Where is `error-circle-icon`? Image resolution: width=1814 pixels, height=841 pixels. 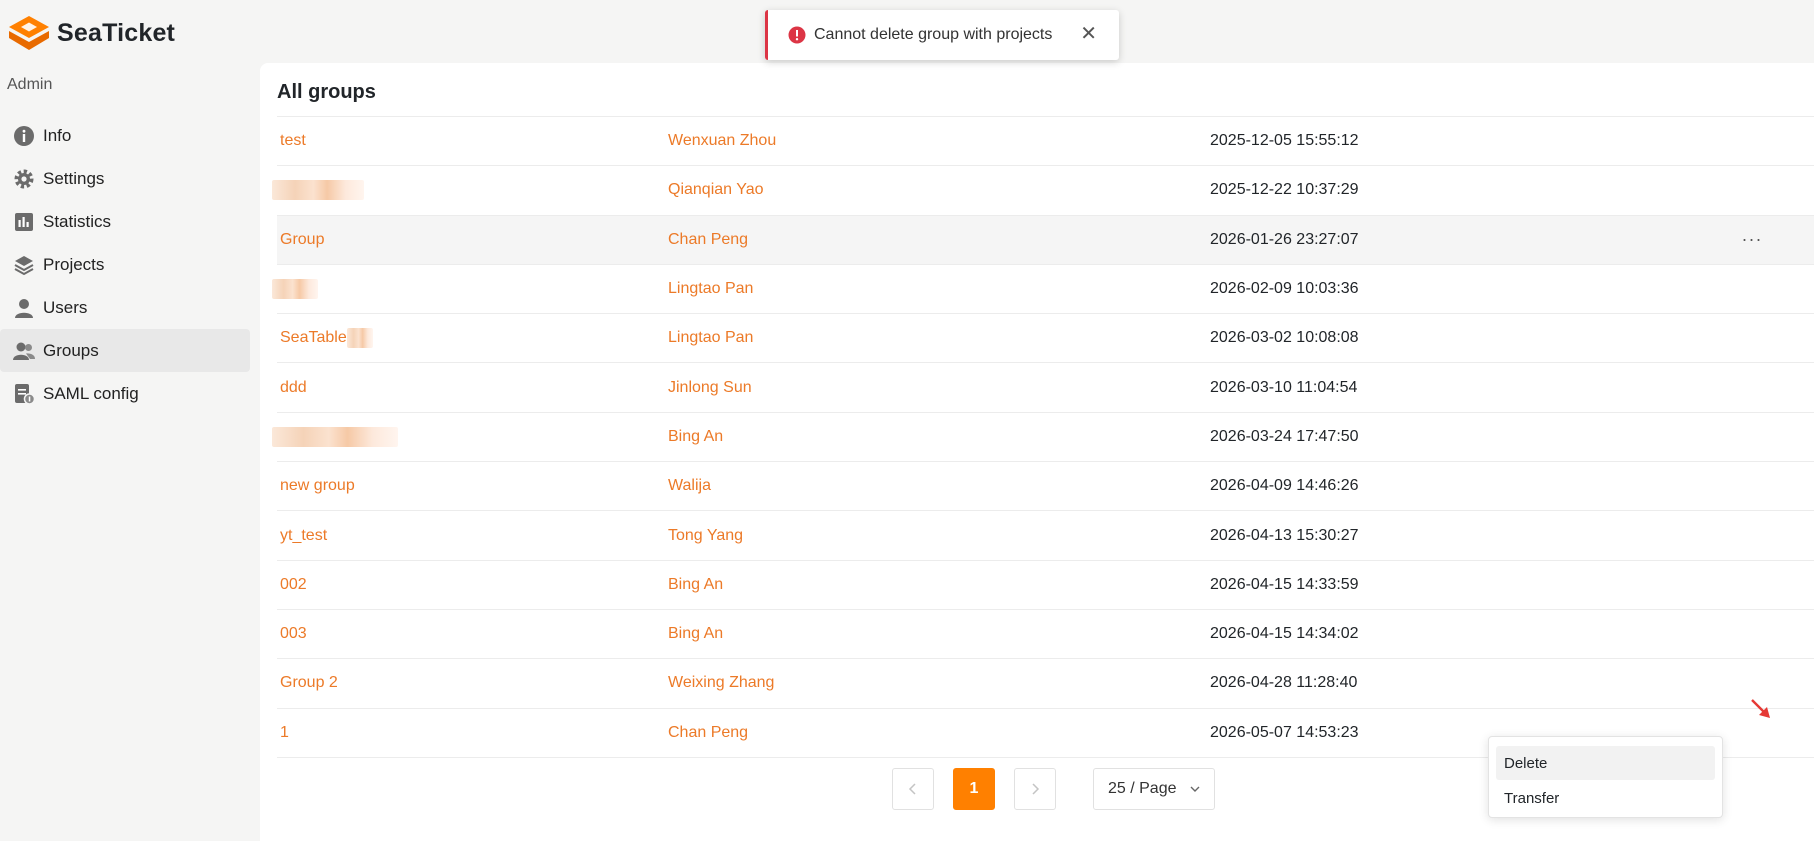
error-circle-icon is located at coordinates (797, 35).